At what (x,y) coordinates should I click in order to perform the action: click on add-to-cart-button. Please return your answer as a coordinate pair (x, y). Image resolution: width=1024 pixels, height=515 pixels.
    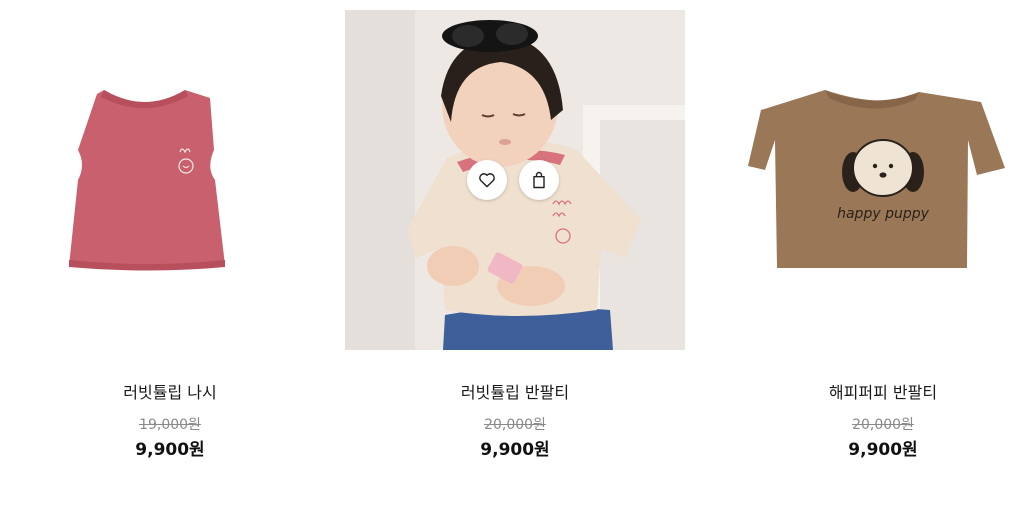
    Looking at the image, I should click on (539, 180).